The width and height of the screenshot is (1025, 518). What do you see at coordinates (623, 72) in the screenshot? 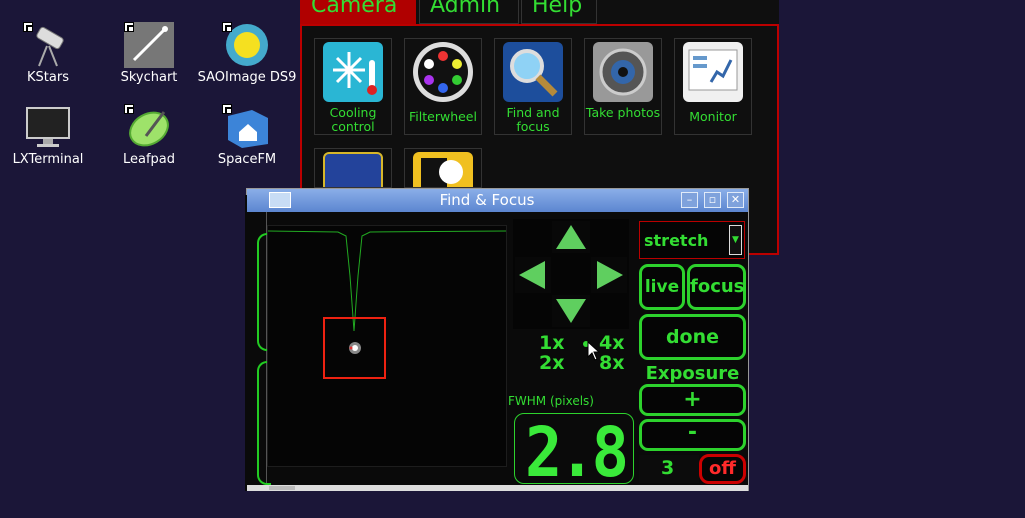
I see `camera-lens-icon` at bounding box center [623, 72].